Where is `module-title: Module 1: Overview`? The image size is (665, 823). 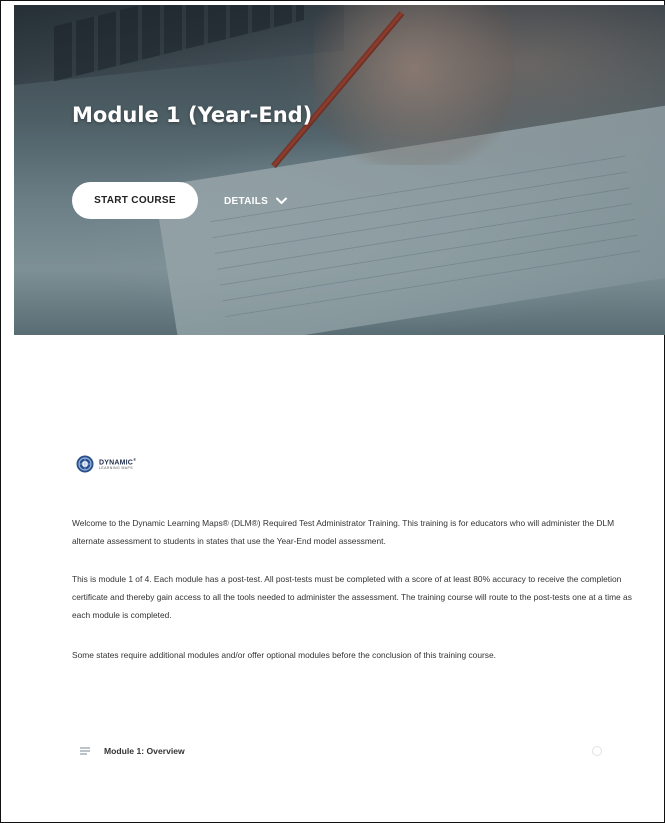
module-title: Module 1: Overview is located at coordinates (144, 751).